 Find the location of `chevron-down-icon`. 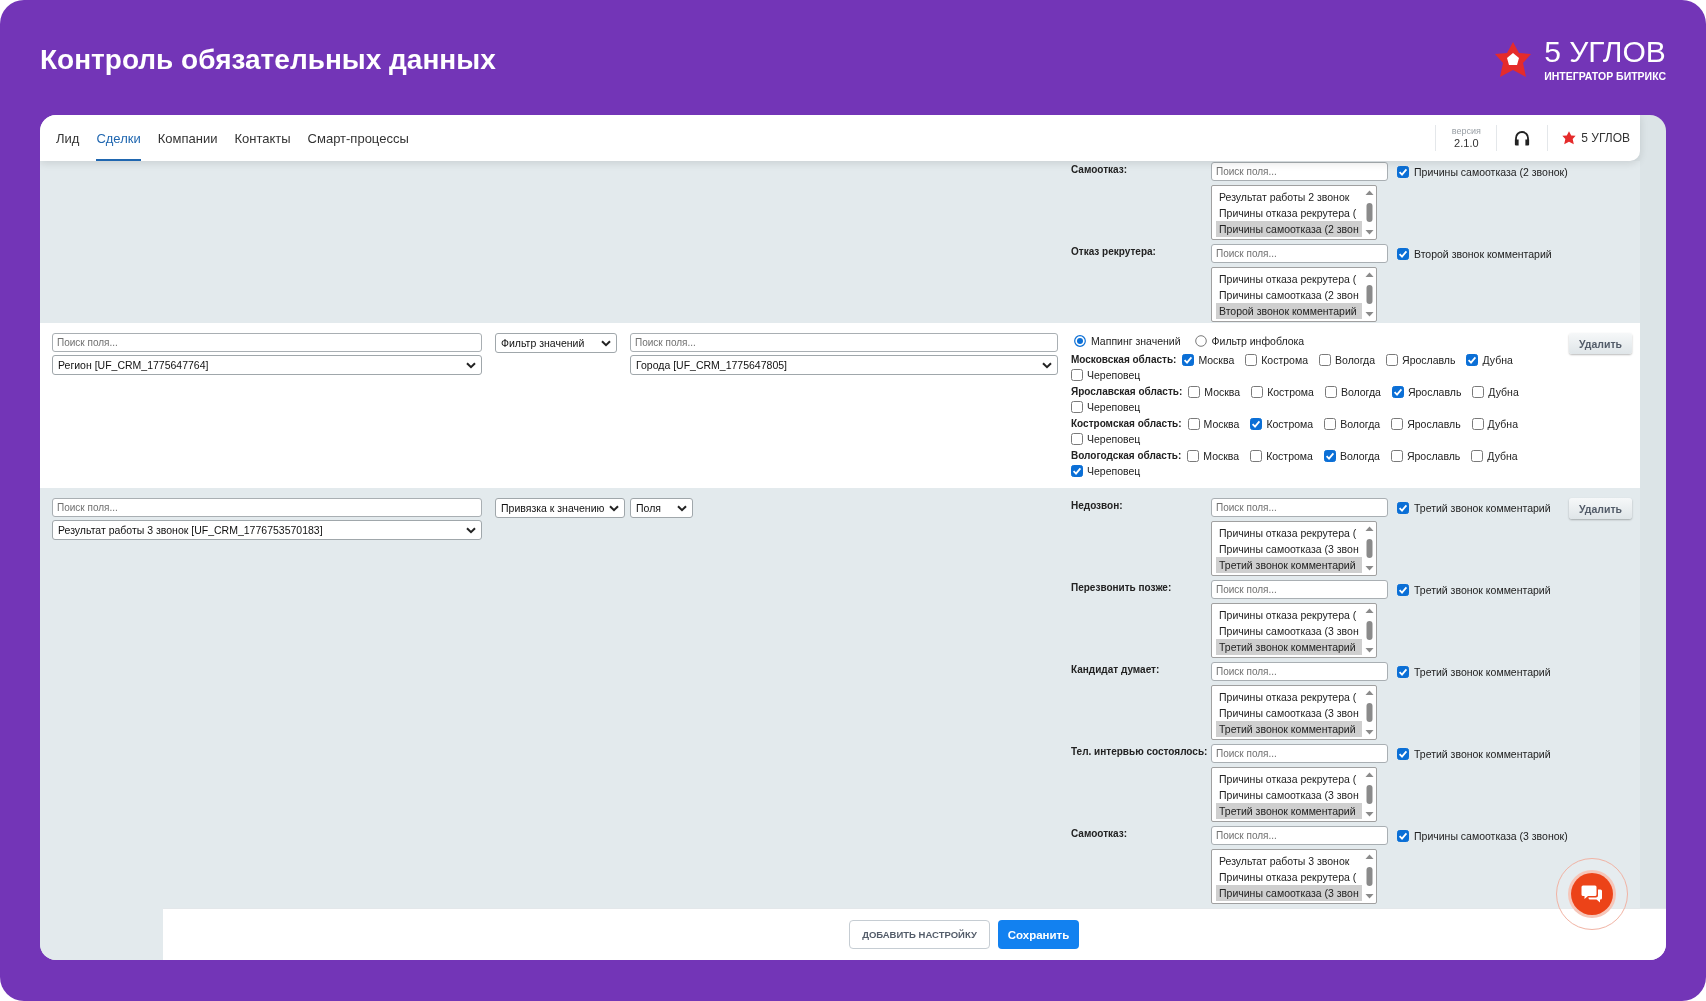

chevron-down-icon is located at coordinates (682, 508).